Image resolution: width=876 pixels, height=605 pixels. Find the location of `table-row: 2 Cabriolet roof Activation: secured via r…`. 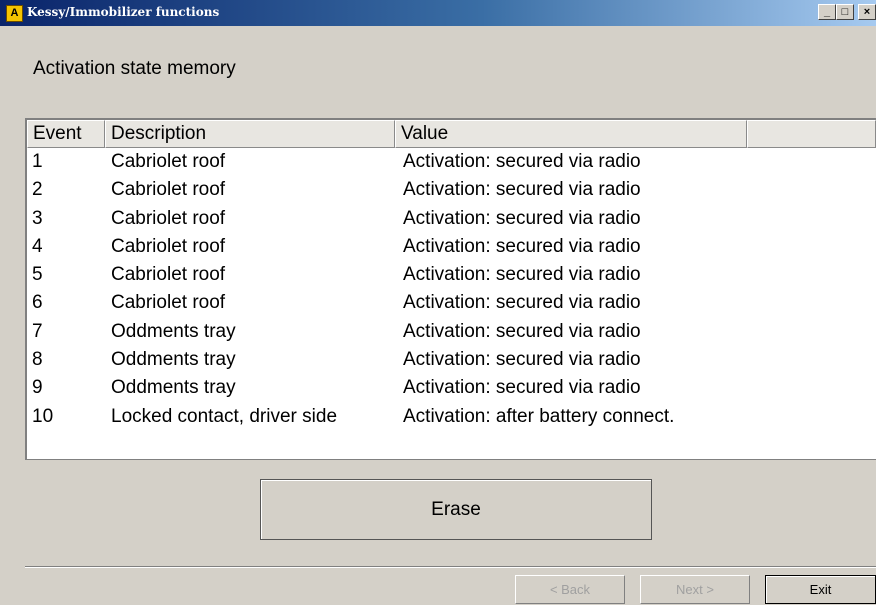

table-row: 2 Cabriolet roof Activation: secured via r… is located at coordinates (451, 190).